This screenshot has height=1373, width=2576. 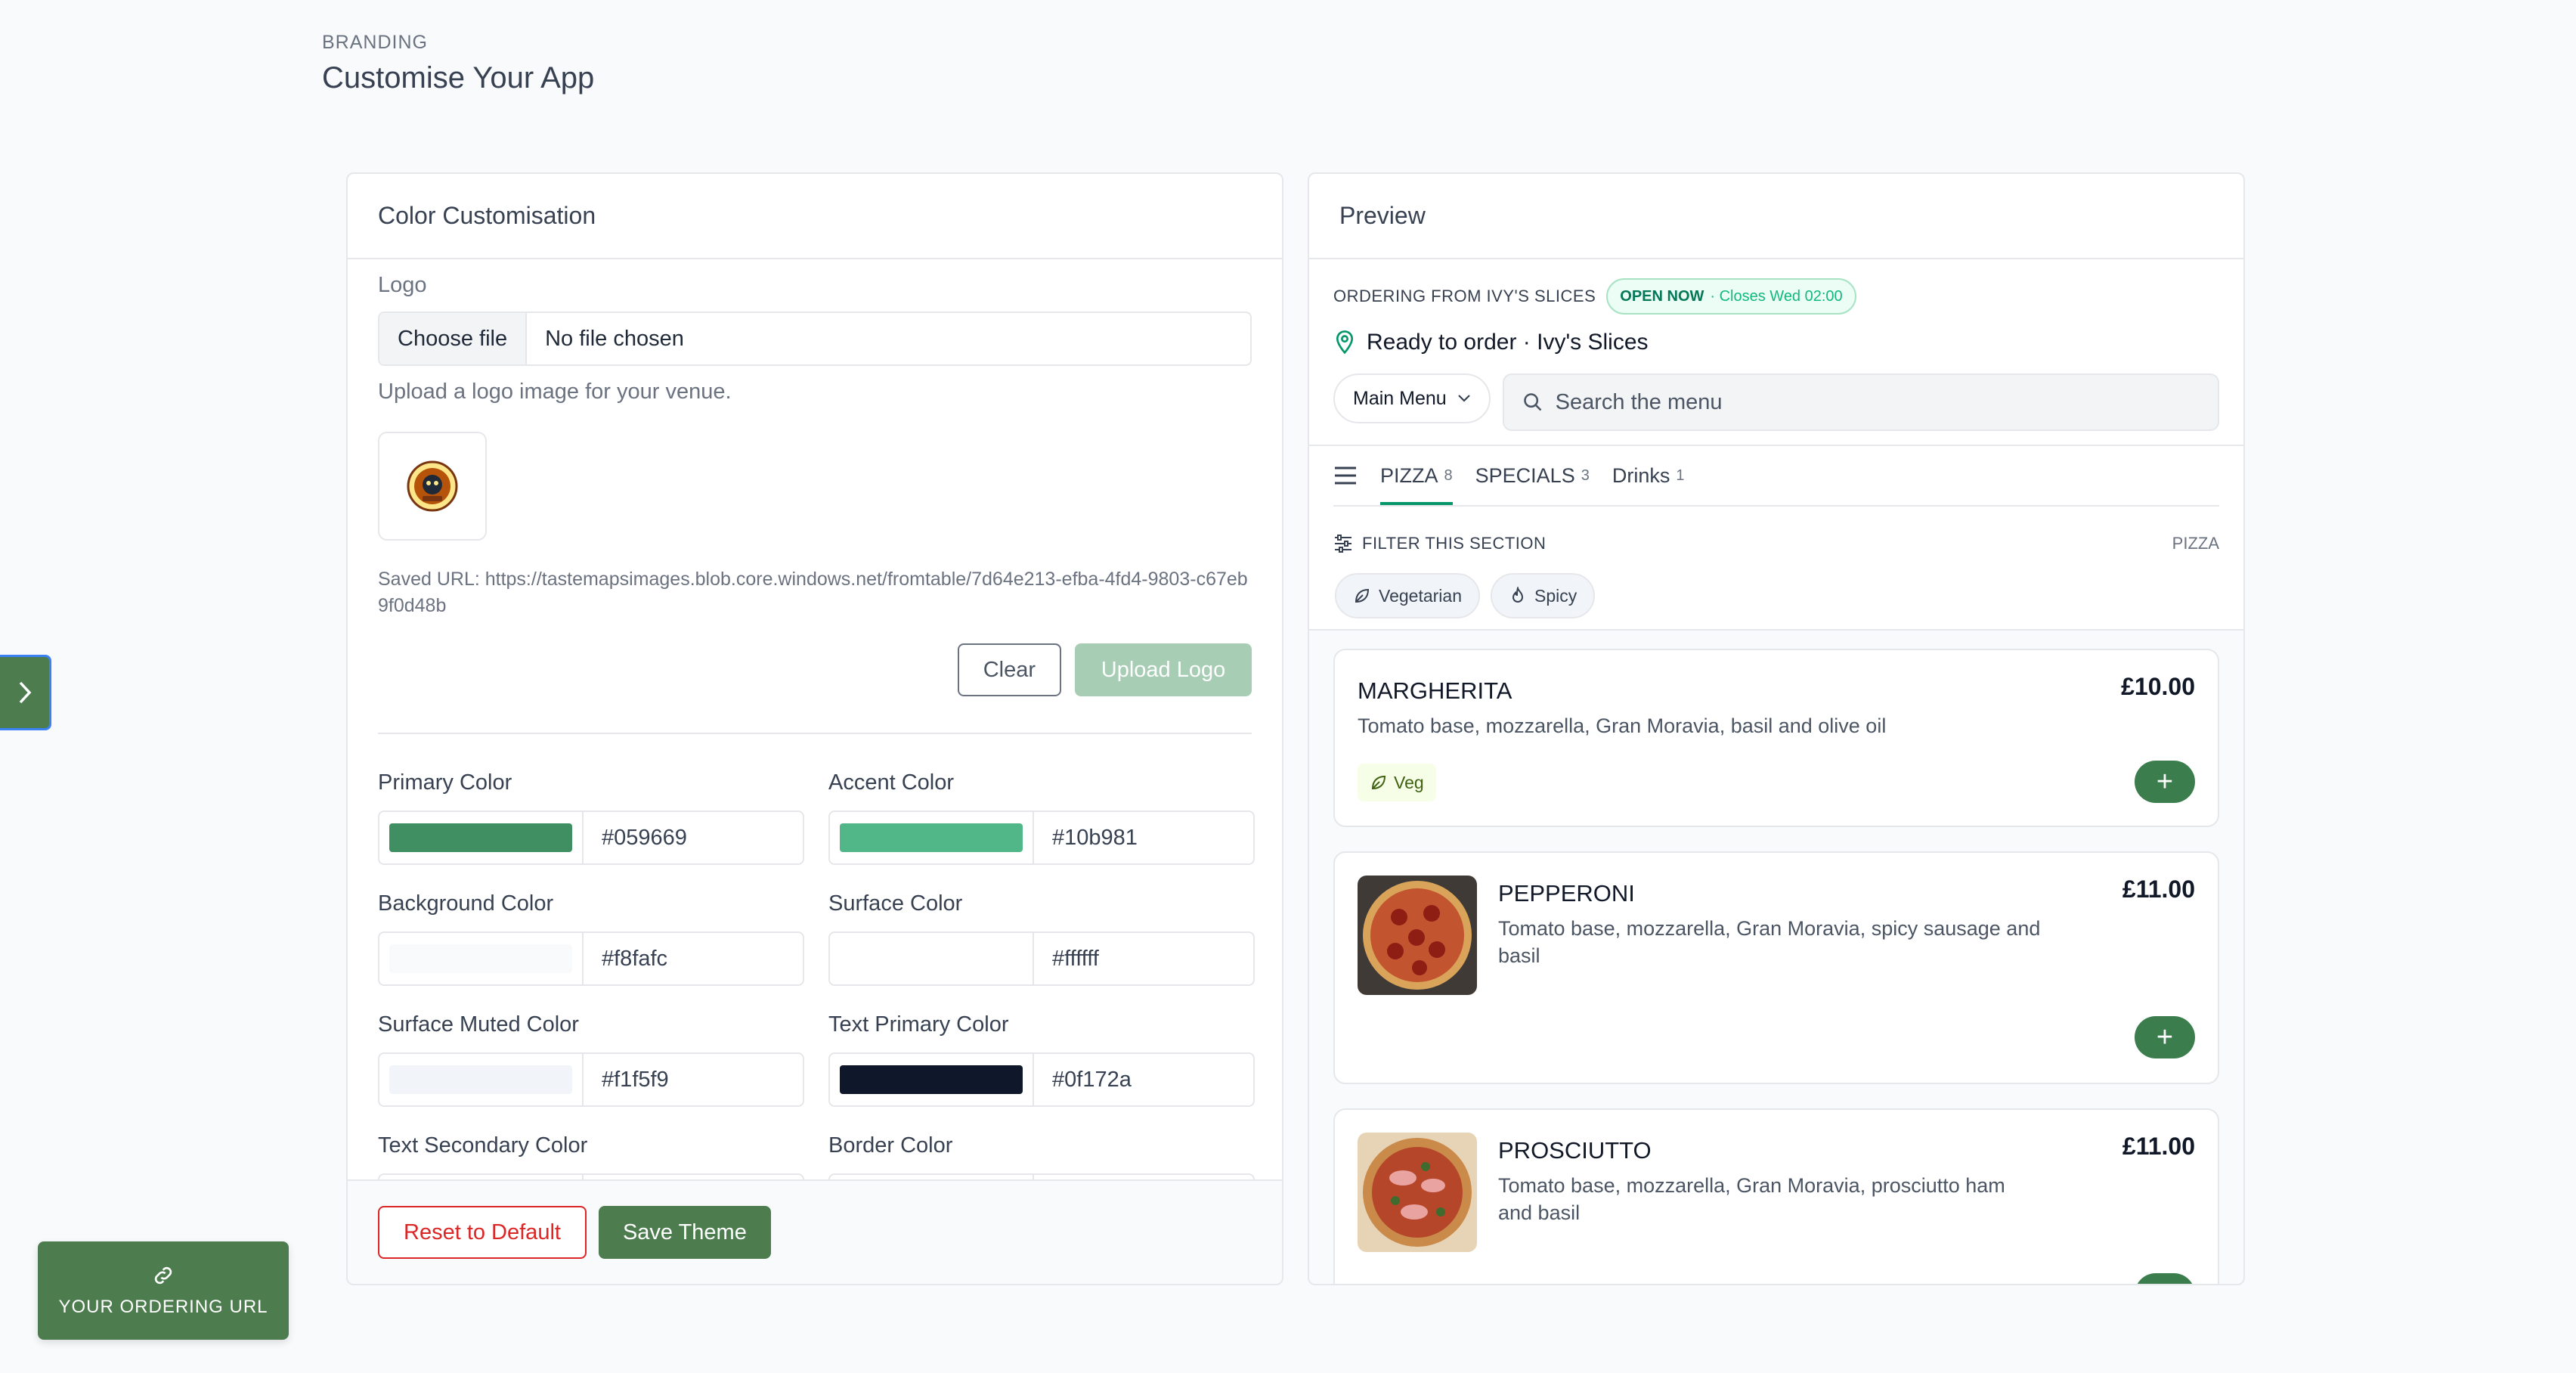 I want to click on flame-icon, so click(x=1517, y=595).